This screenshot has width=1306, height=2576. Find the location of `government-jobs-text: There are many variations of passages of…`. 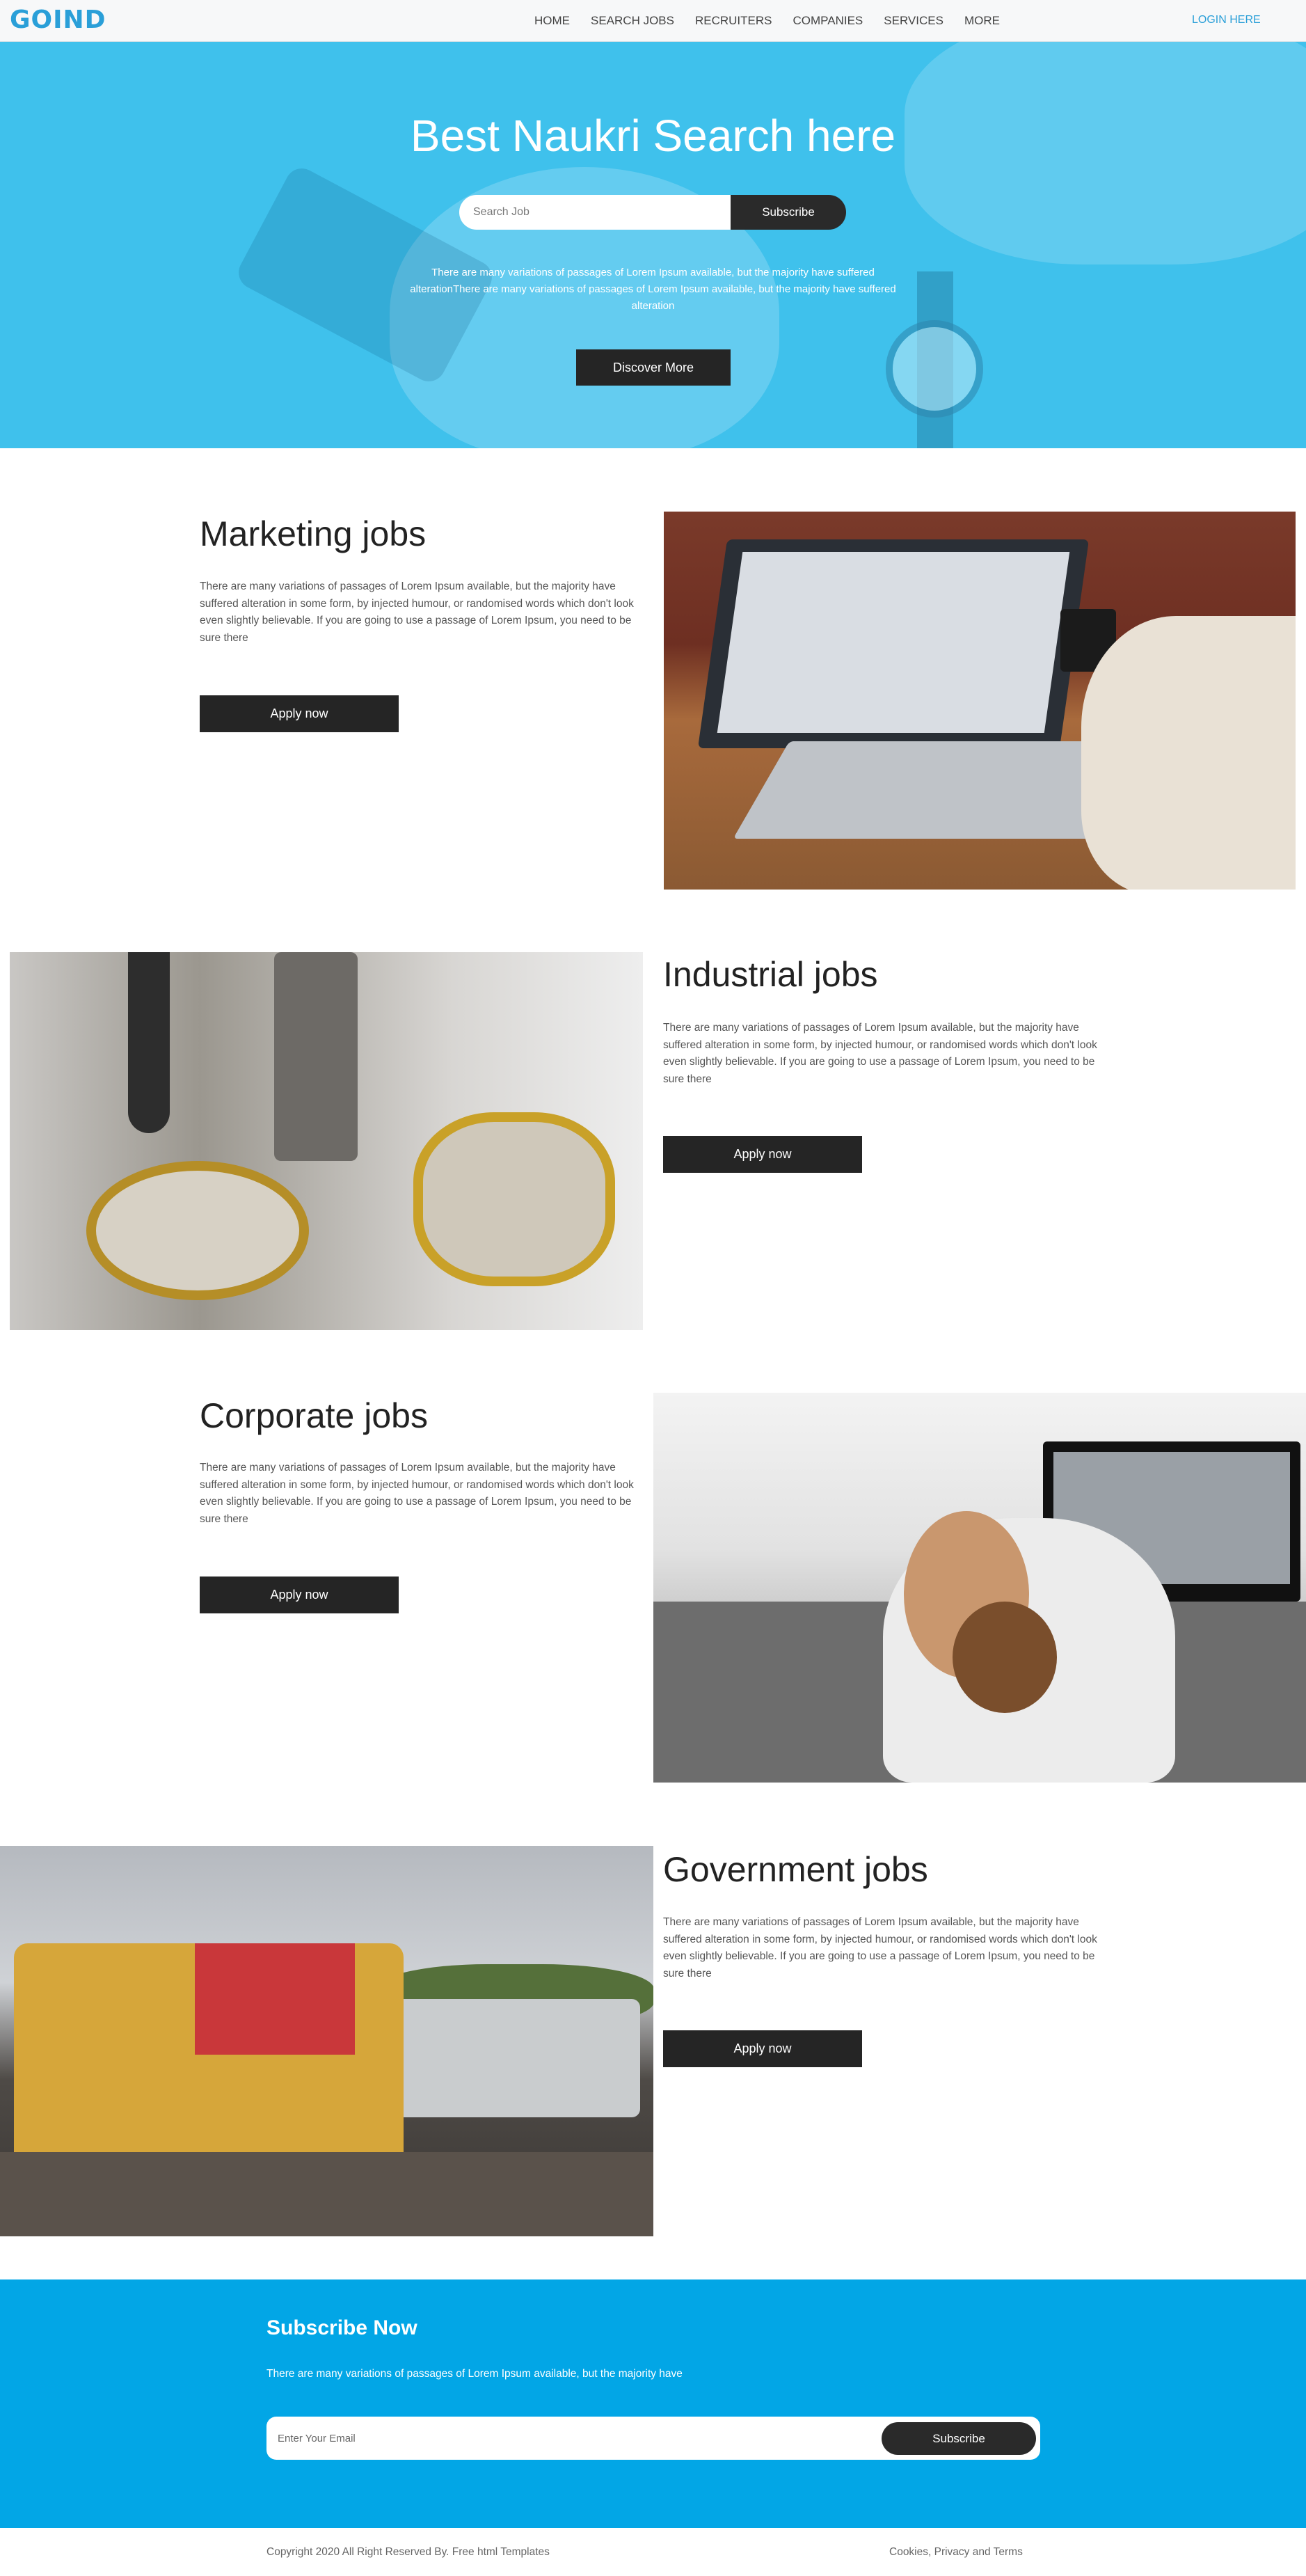

government-jobs-text: There are many variations of passages of… is located at coordinates (880, 1948).